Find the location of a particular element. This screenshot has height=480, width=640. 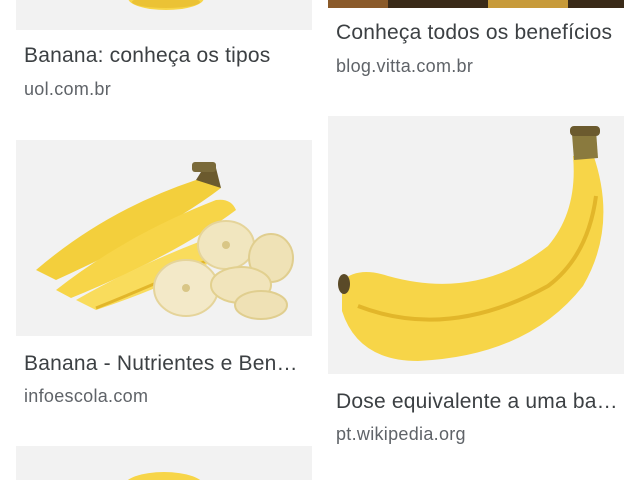

result-source: blog.vitta.com.br is located at coordinates (405, 66).